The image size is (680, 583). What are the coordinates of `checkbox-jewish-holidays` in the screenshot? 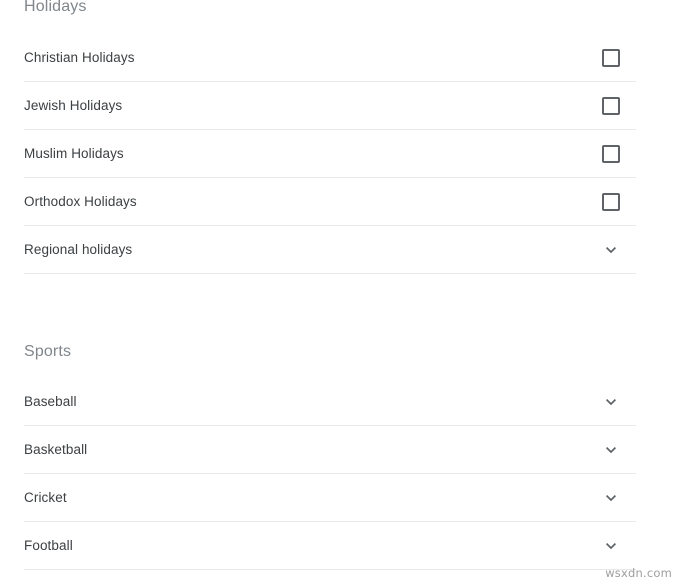 It's located at (611, 105).